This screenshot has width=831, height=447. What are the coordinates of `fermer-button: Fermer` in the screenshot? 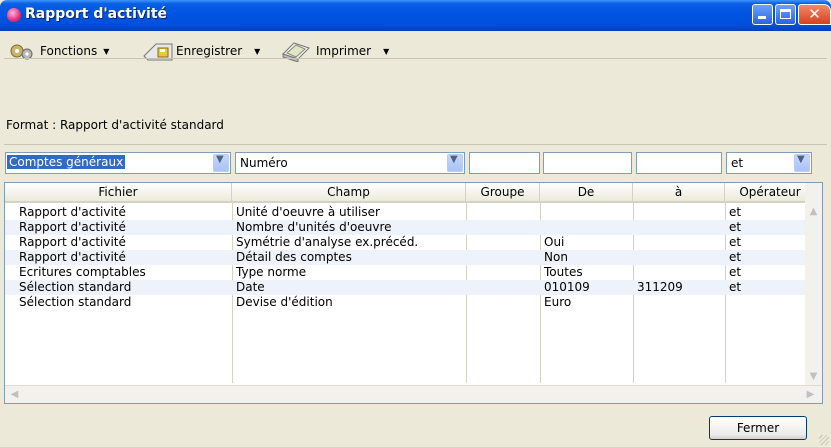 It's located at (758, 428).